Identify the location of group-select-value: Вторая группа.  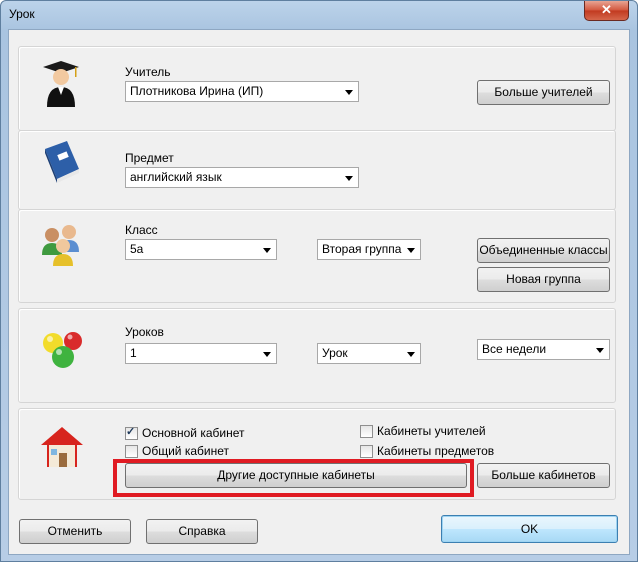
(362, 249).